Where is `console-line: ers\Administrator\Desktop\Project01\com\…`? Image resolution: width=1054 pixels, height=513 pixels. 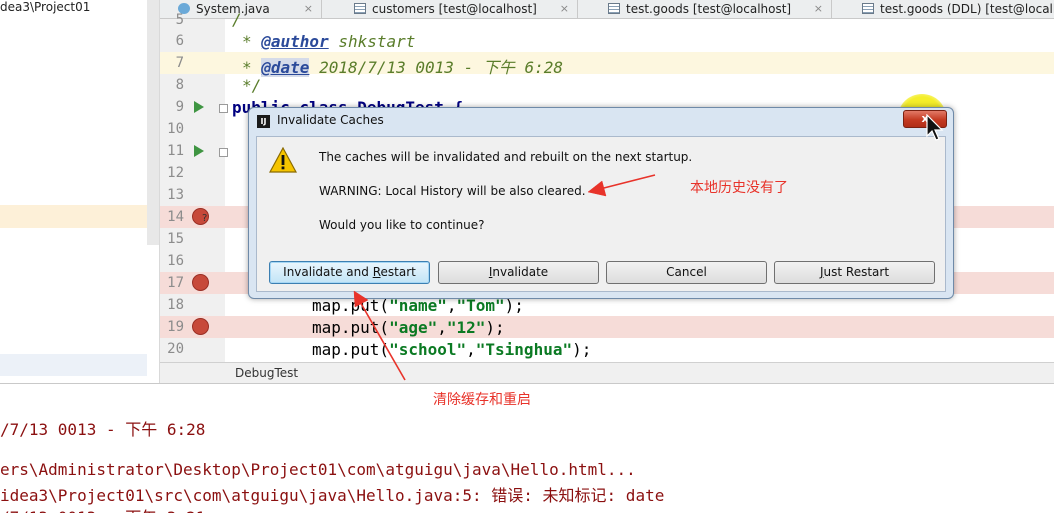 console-line: ers\Administrator\Desktop\Project01\com\… is located at coordinates (318, 469).